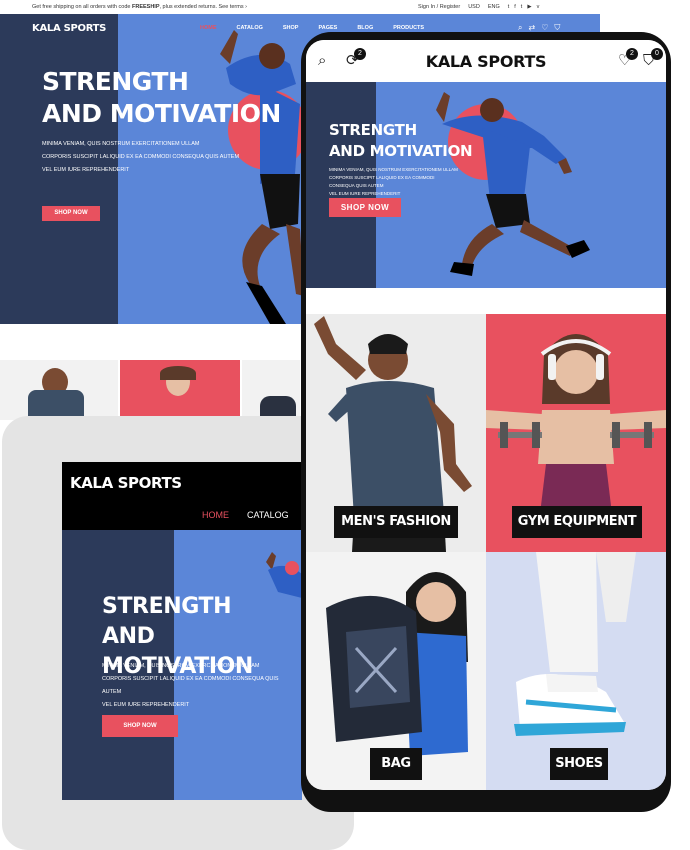 This screenshot has width=690, height=850. Describe the element at coordinates (140, 726) in the screenshot. I see `tablet-shop-now-button: SHOP NOW` at that location.